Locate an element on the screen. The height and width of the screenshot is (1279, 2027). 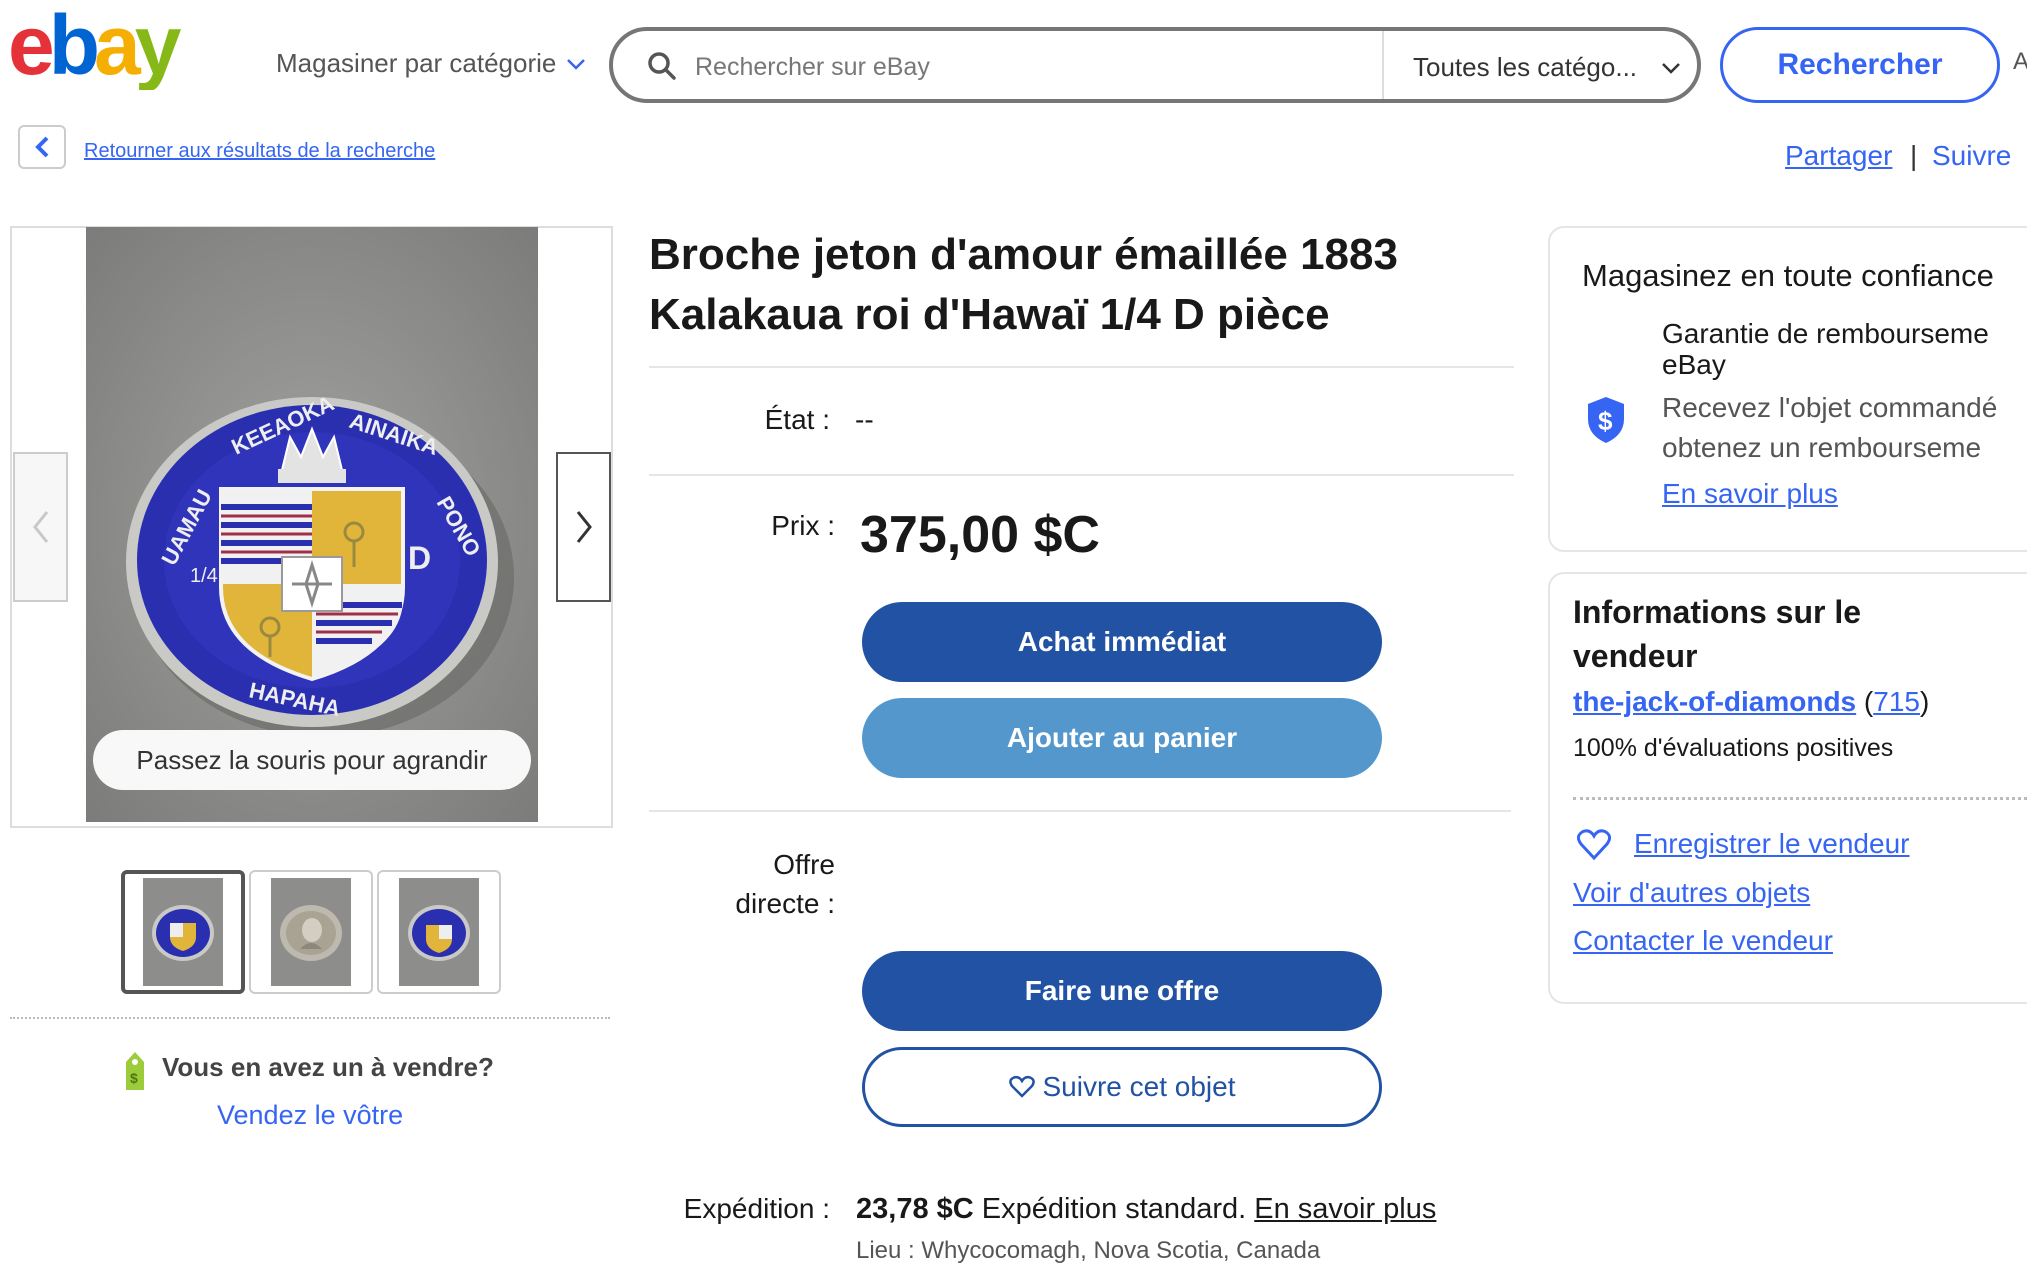
shipping-price: 23,78 $C is located at coordinates (915, 1209).